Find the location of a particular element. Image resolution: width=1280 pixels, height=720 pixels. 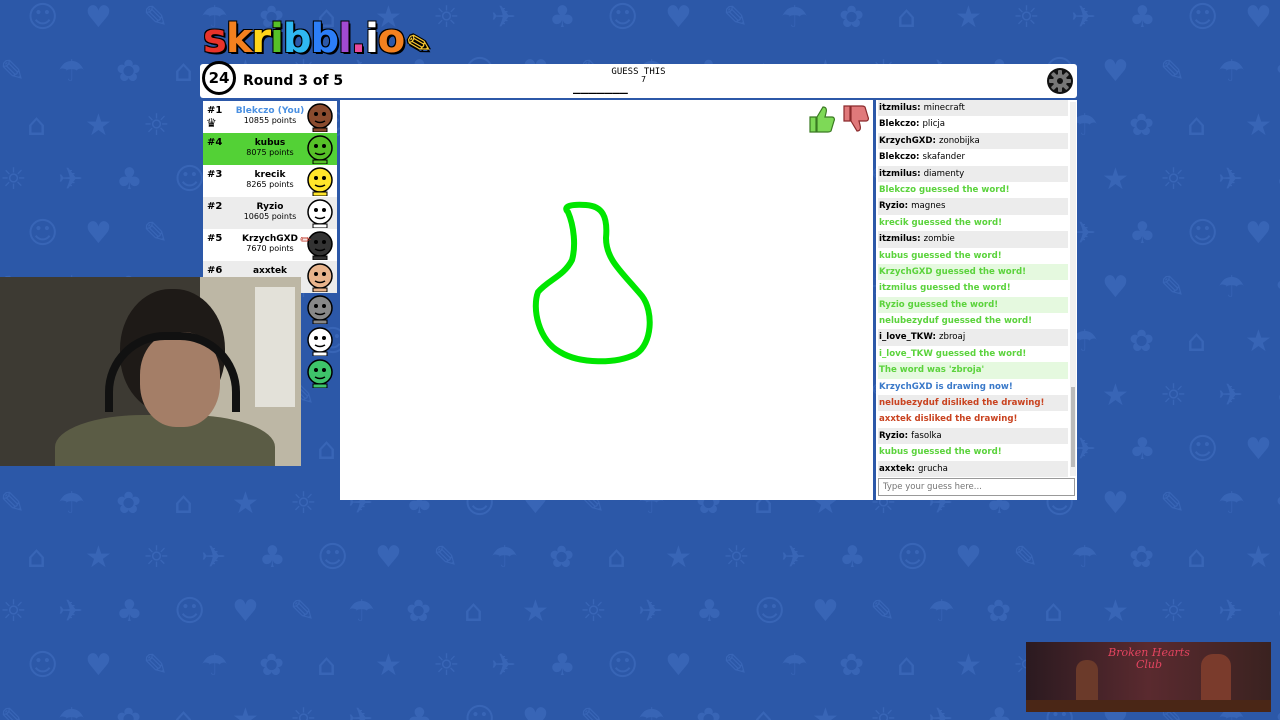

chat-message: itzmilus: zombie is located at coordinates (973, 239).